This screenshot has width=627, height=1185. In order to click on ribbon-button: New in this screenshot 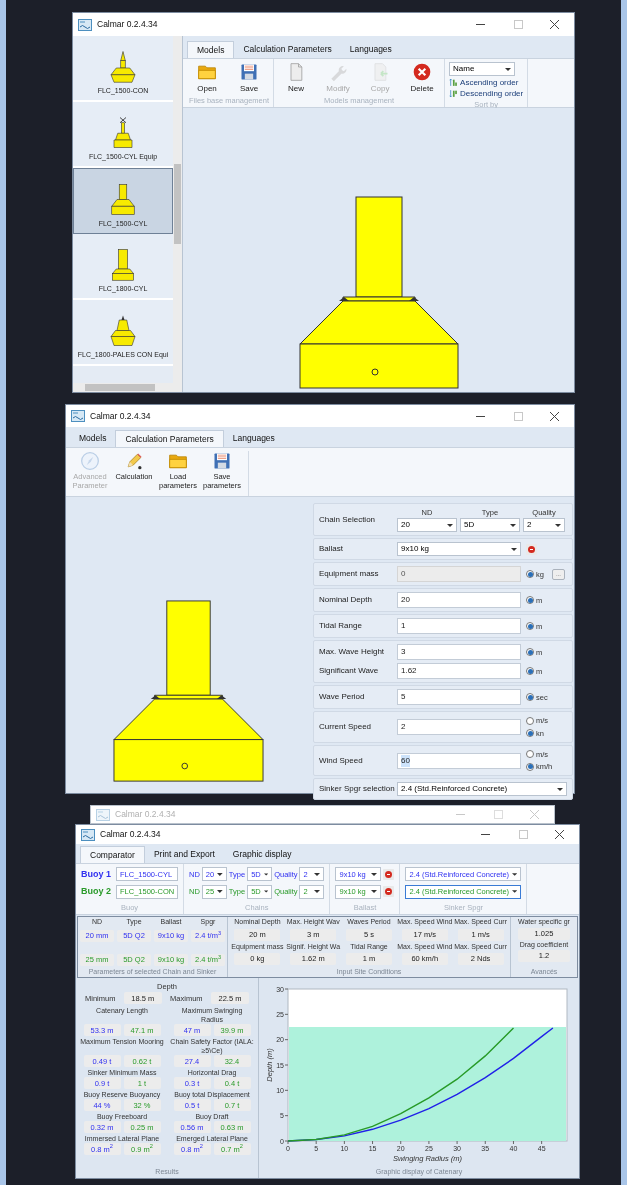, I will do `click(296, 78)`.